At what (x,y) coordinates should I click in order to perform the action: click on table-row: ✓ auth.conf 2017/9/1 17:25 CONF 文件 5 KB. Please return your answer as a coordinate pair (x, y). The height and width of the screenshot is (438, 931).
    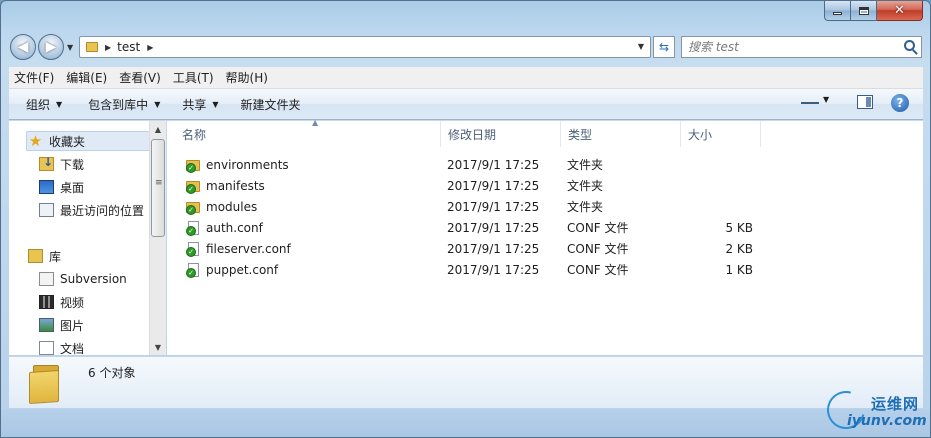
    Looking at the image, I should click on (476, 227).